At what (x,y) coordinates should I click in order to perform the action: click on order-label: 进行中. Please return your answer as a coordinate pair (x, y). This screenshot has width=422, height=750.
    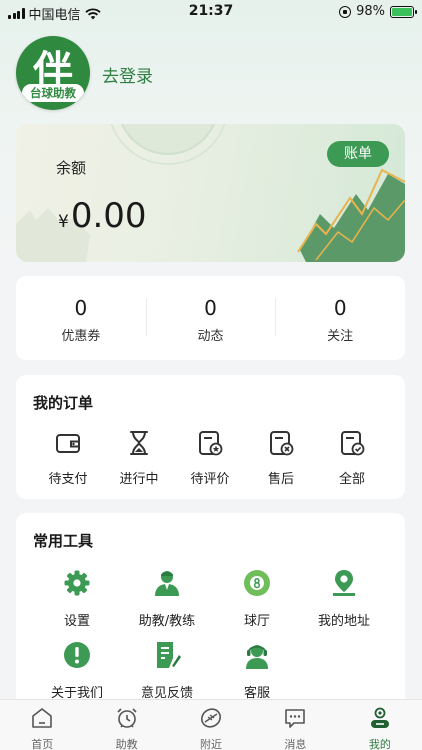
    Looking at the image, I should click on (139, 479).